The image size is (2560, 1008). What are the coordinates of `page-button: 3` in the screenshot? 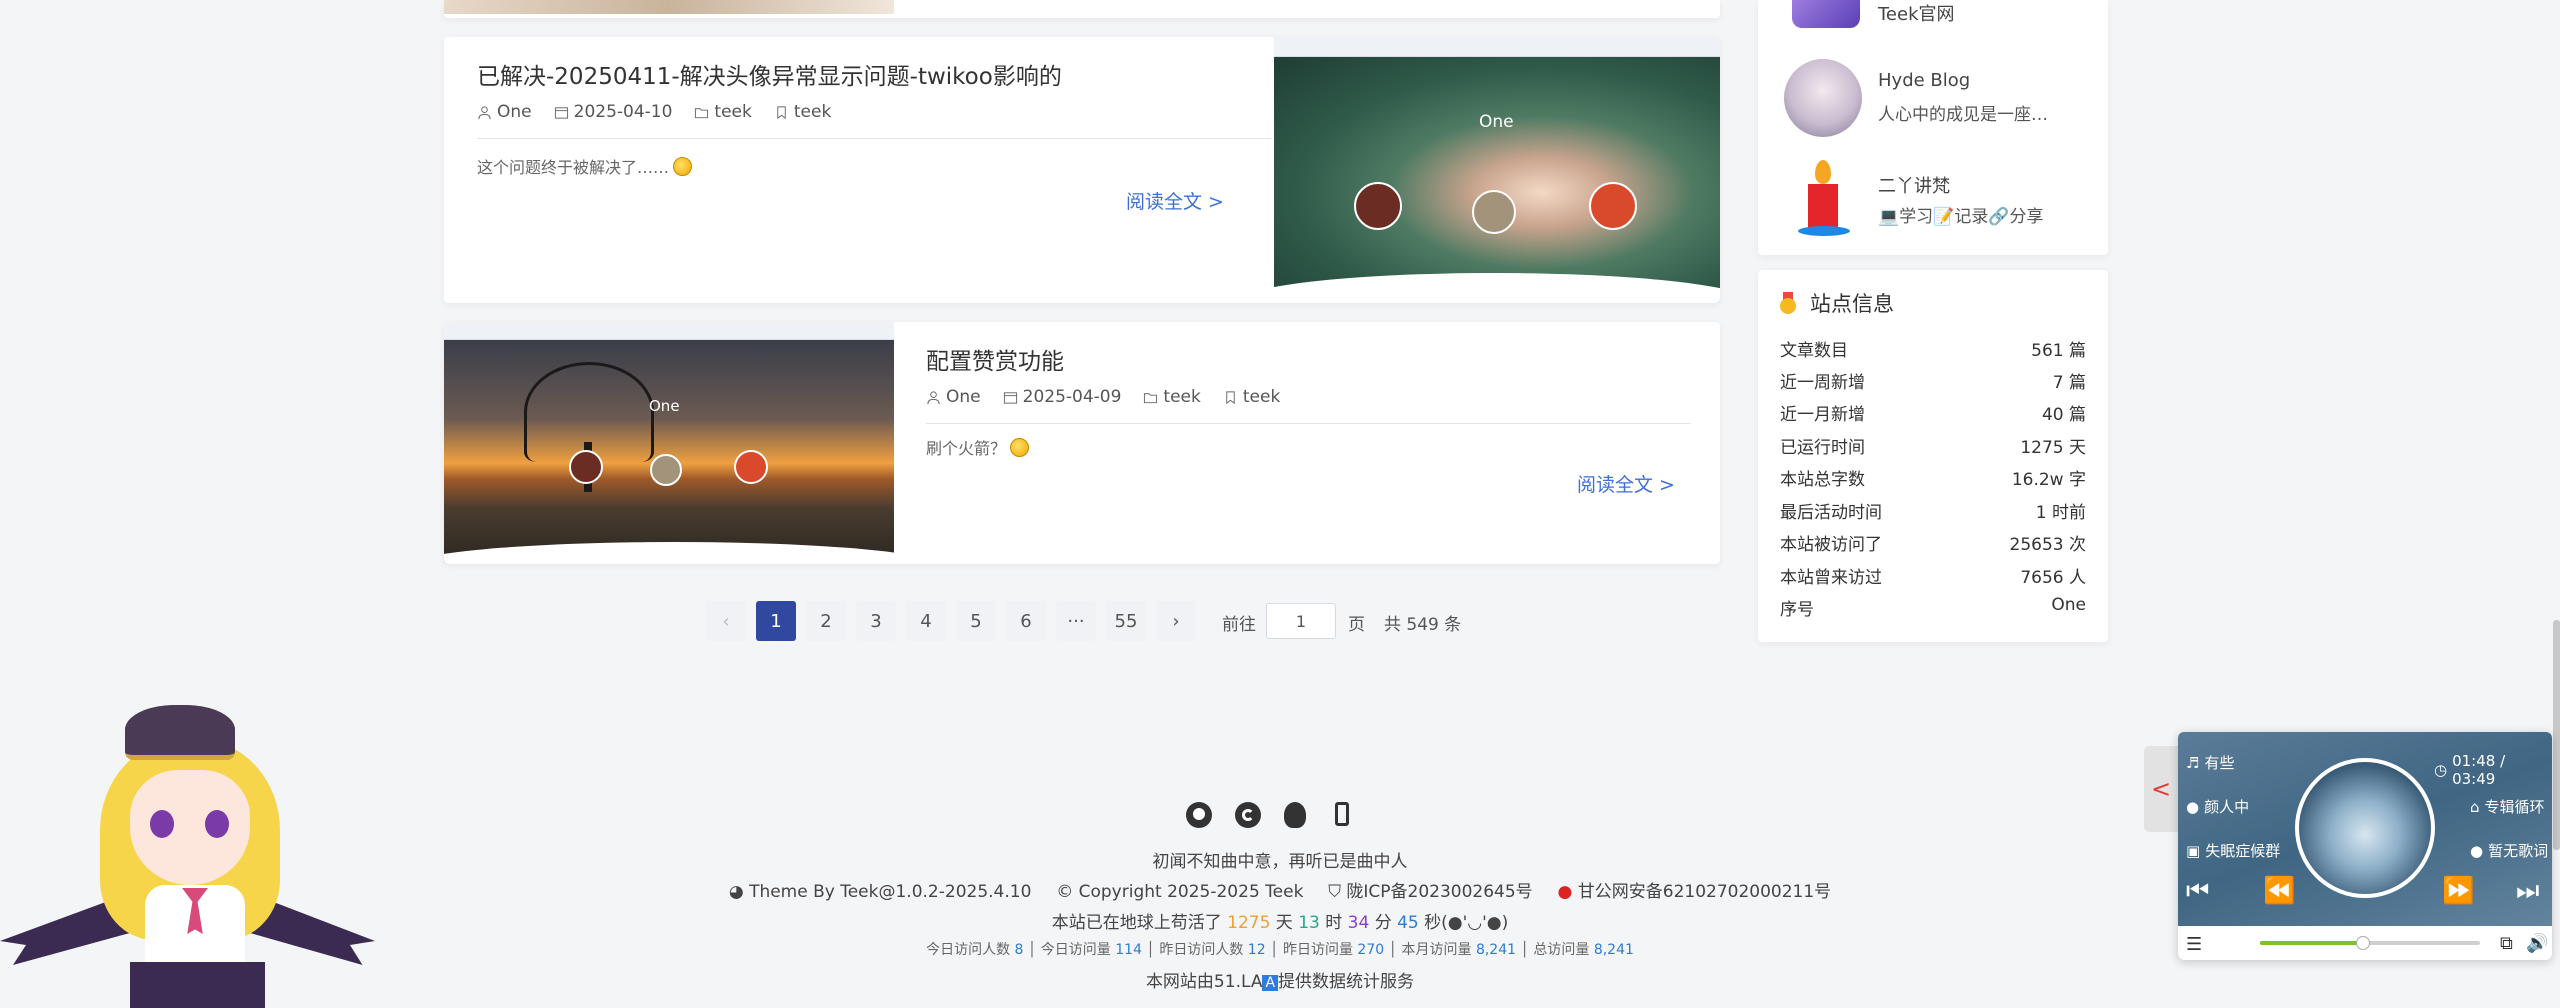 It's located at (876, 621).